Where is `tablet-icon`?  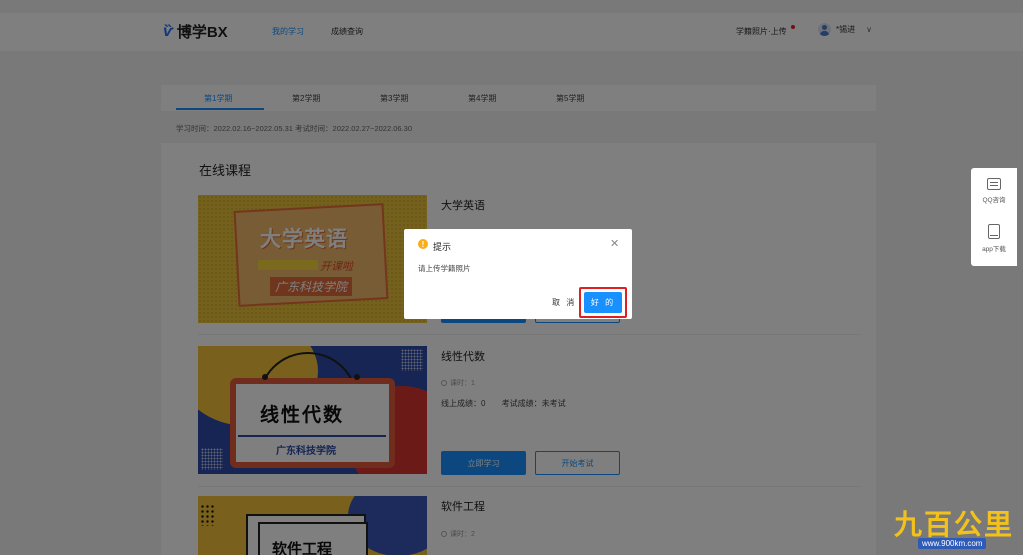 tablet-icon is located at coordinates (994, 231).